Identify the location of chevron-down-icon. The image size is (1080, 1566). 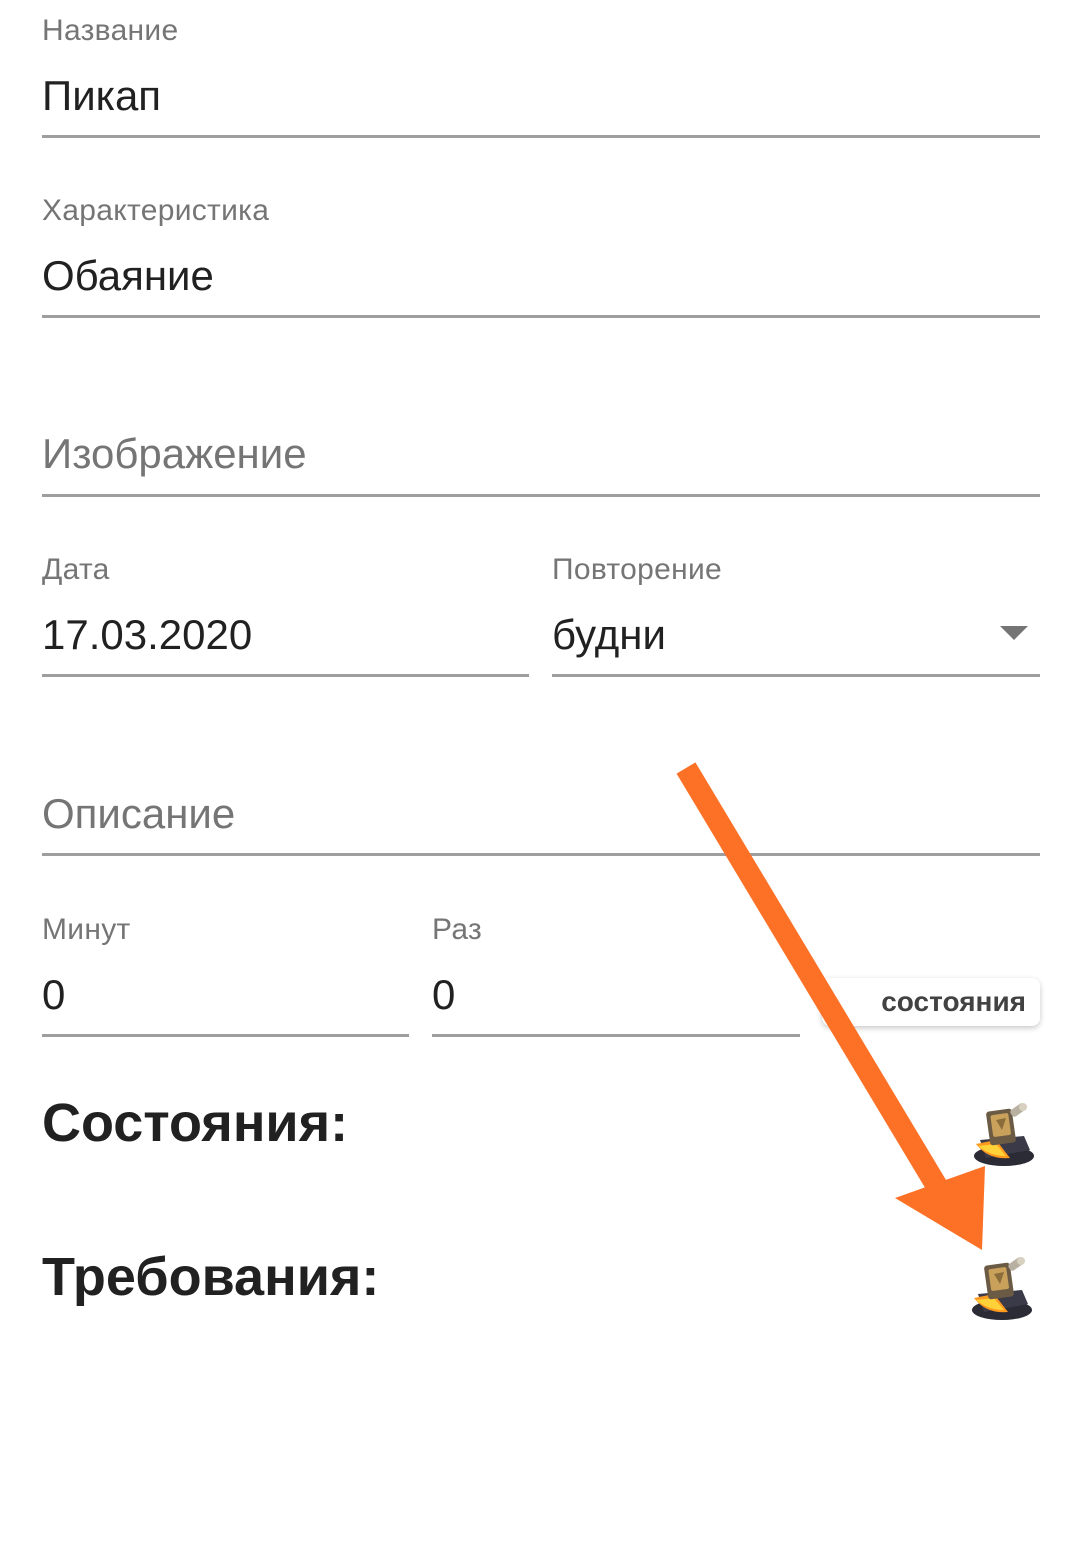
(1014, 633).